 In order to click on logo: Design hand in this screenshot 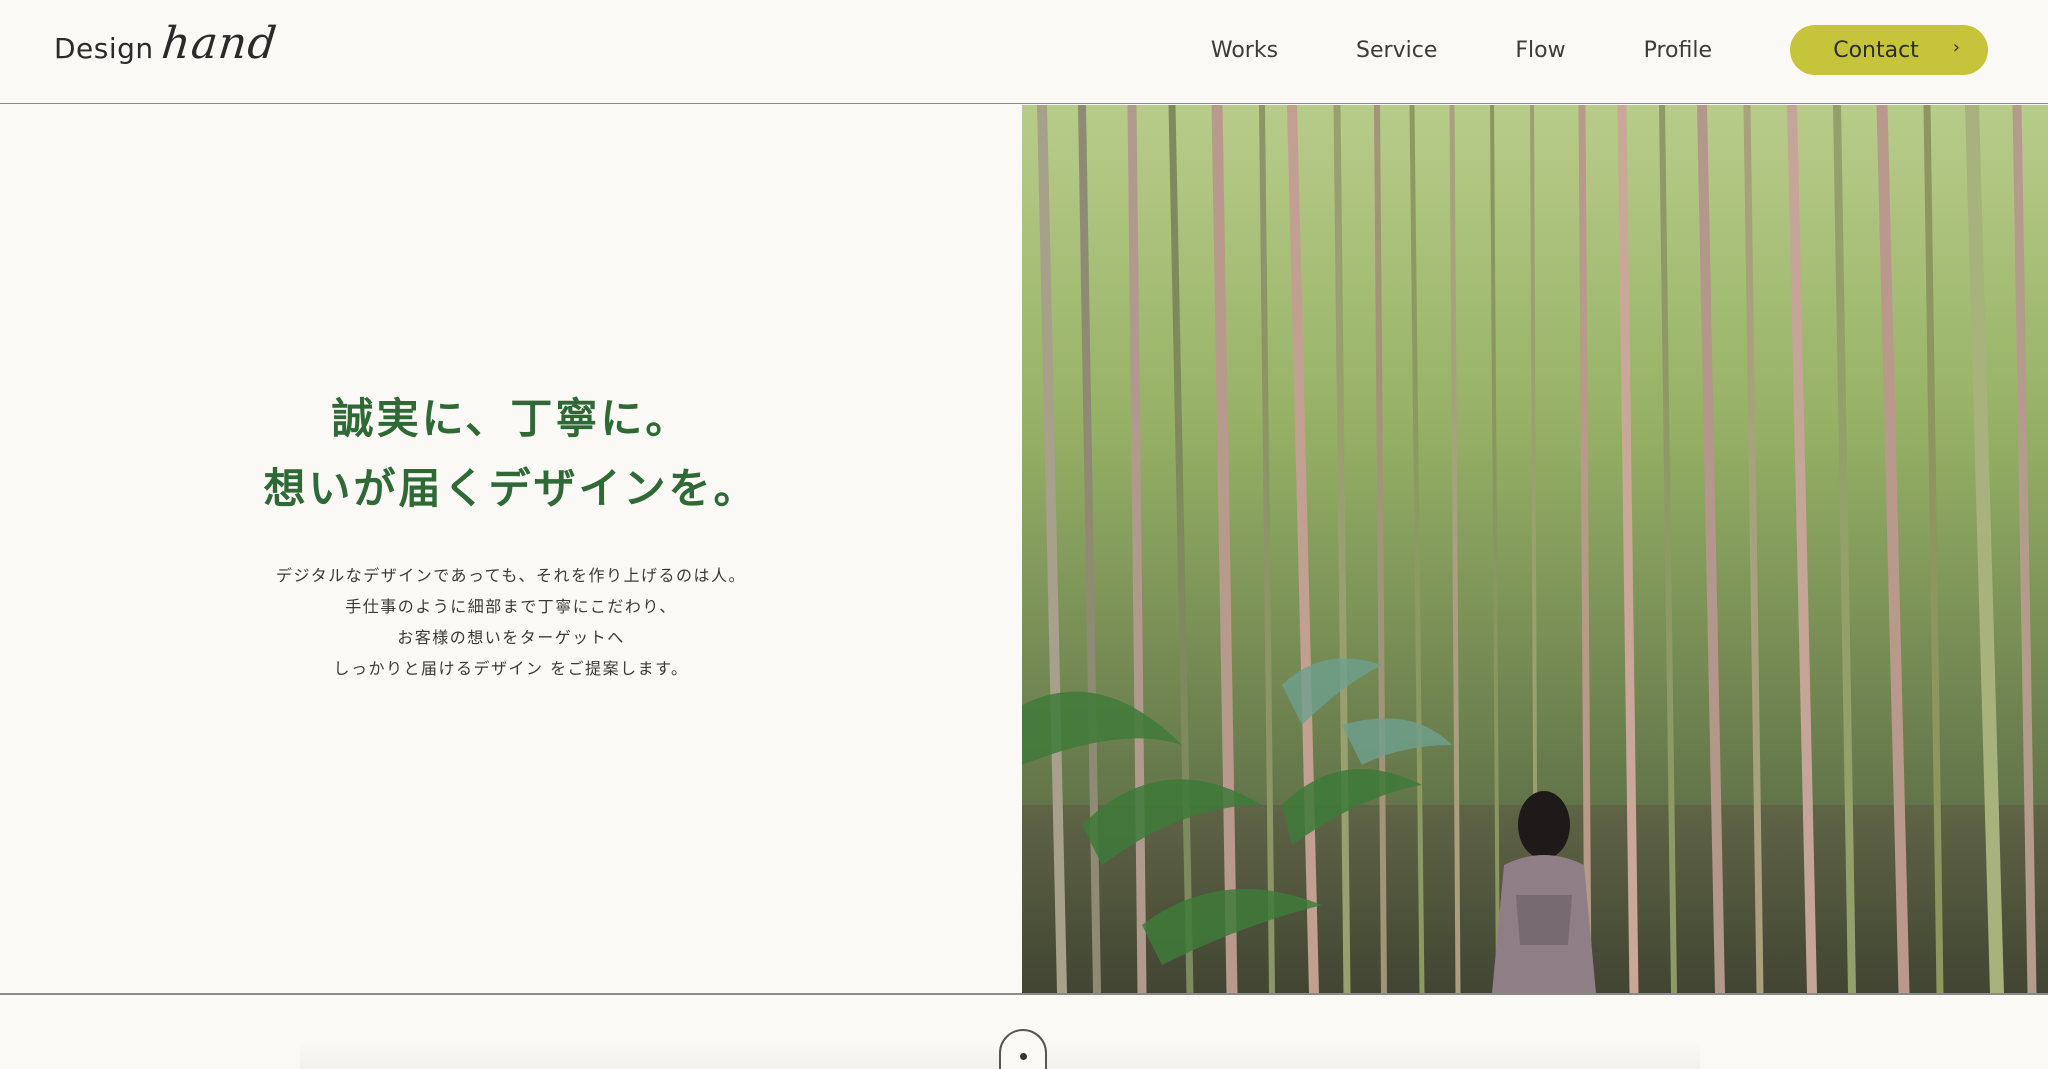, I will do `click(167, 48)`.